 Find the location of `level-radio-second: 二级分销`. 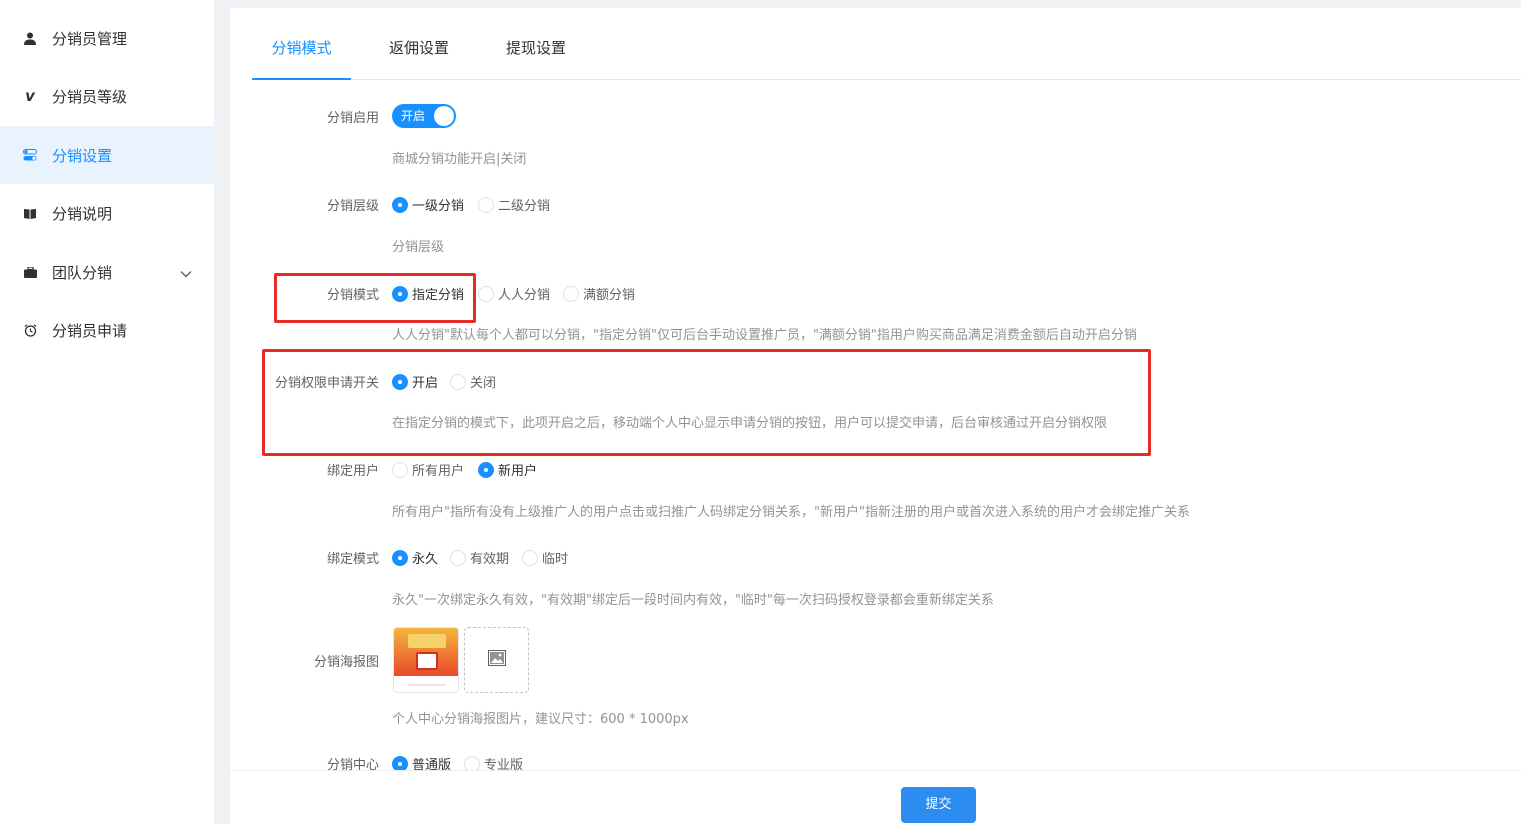

level-radio-second: 二级分销 is located at coordinates (514, 204).